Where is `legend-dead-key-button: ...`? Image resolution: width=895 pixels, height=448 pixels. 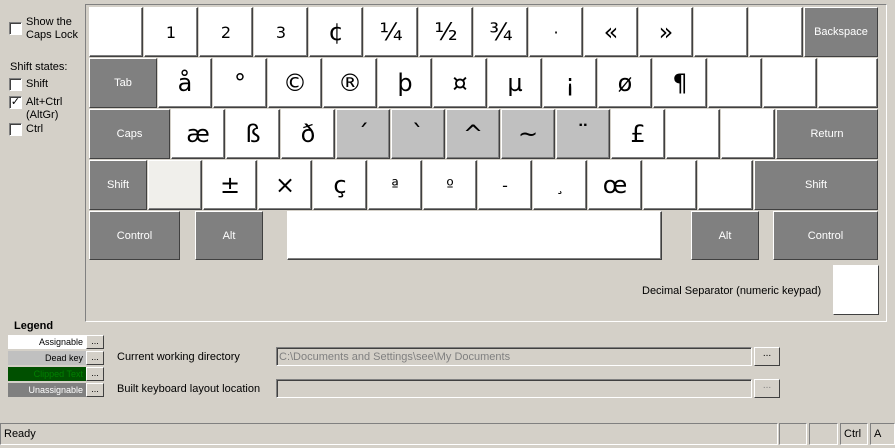 legend-dead-key-button: ... is located at coordinates (95, 358).